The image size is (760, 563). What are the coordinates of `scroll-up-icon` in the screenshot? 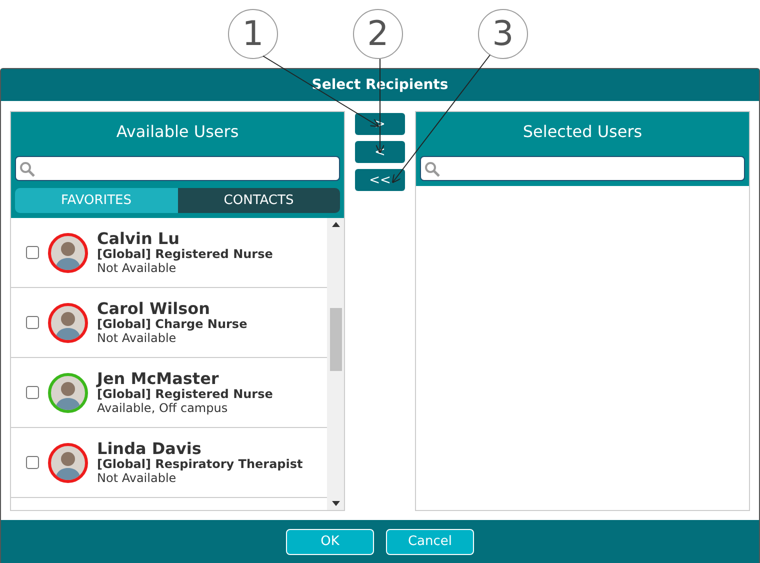 It's located at (336, 224).